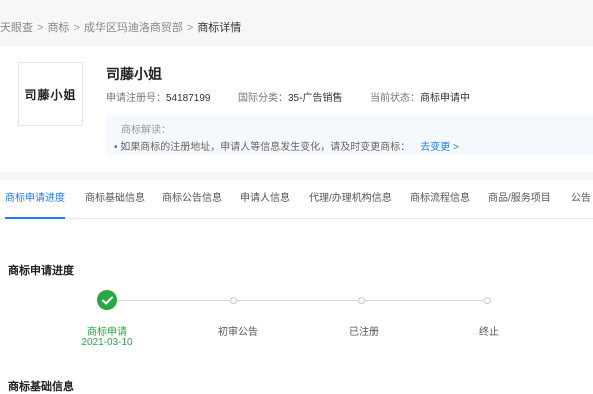  What do you see at coordinates (188, 98) in the screenshot?
I see `registration-number-value: 54187199` at bounding box center [188, 98].